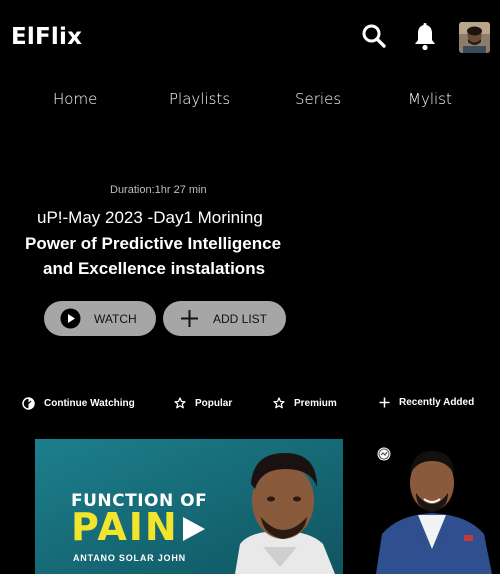 This screenshot has height=574, width=500. Describe the element at coordinates (153, 243) in the screenshot. I see `hero-title-line2: Power of Predictive Intelligence` at that location.